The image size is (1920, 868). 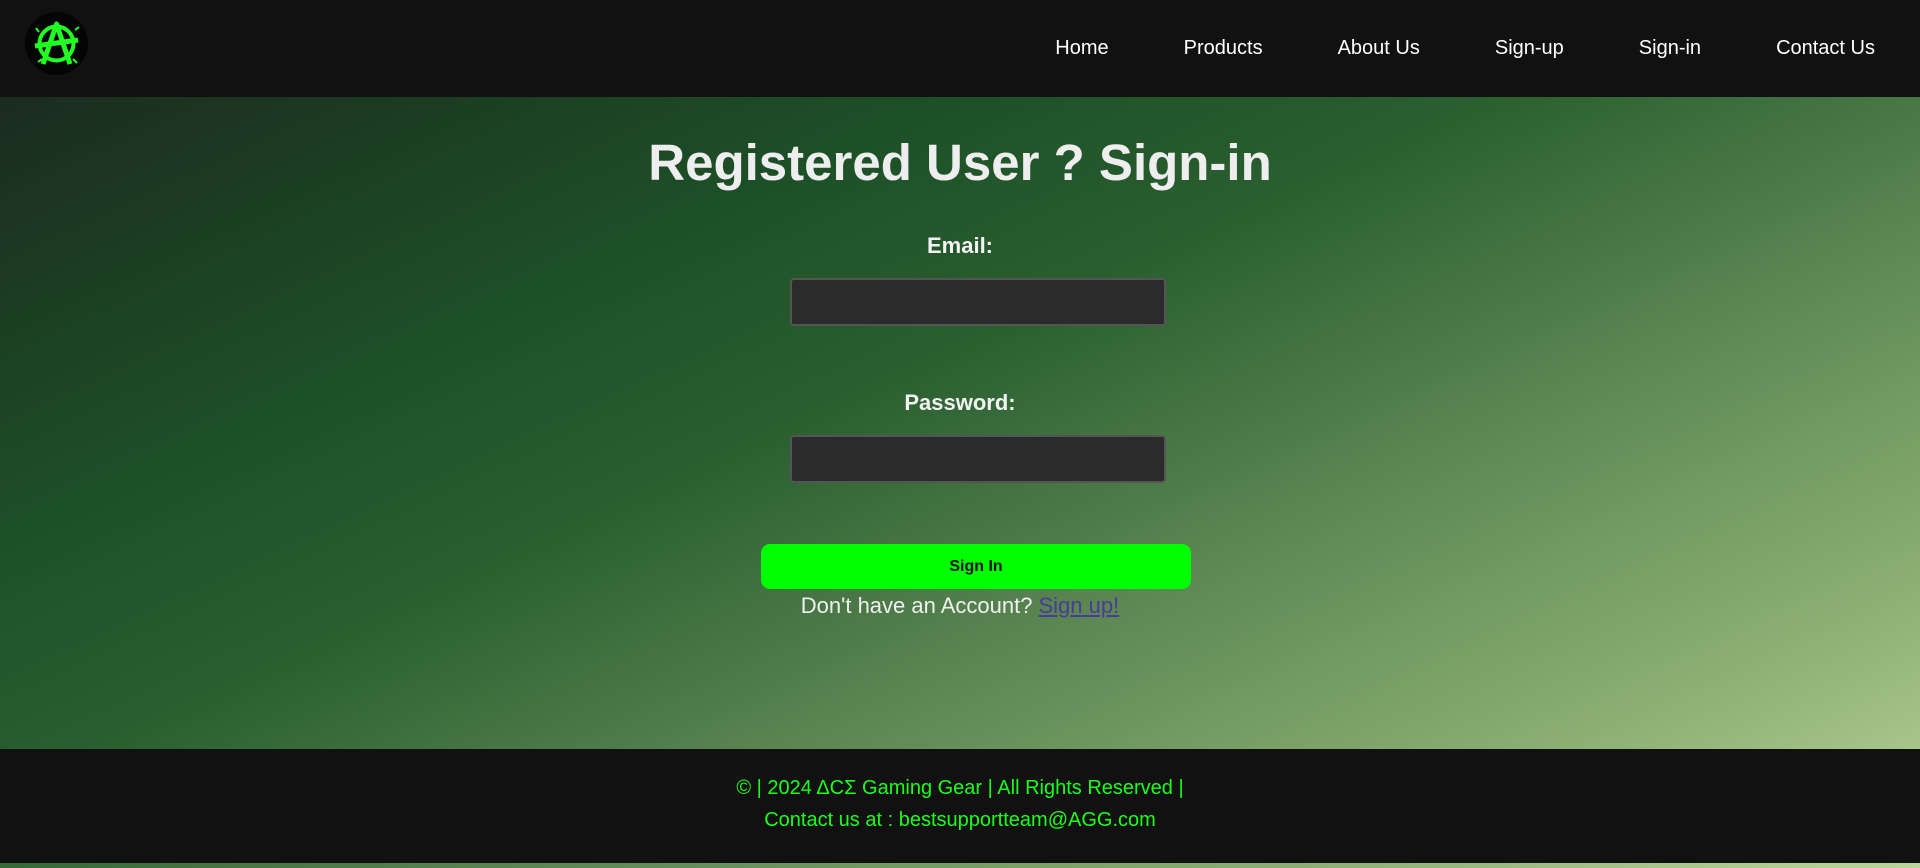 I want to click on nav-signup-link: Sign-up, so click(x=1529, y=48).